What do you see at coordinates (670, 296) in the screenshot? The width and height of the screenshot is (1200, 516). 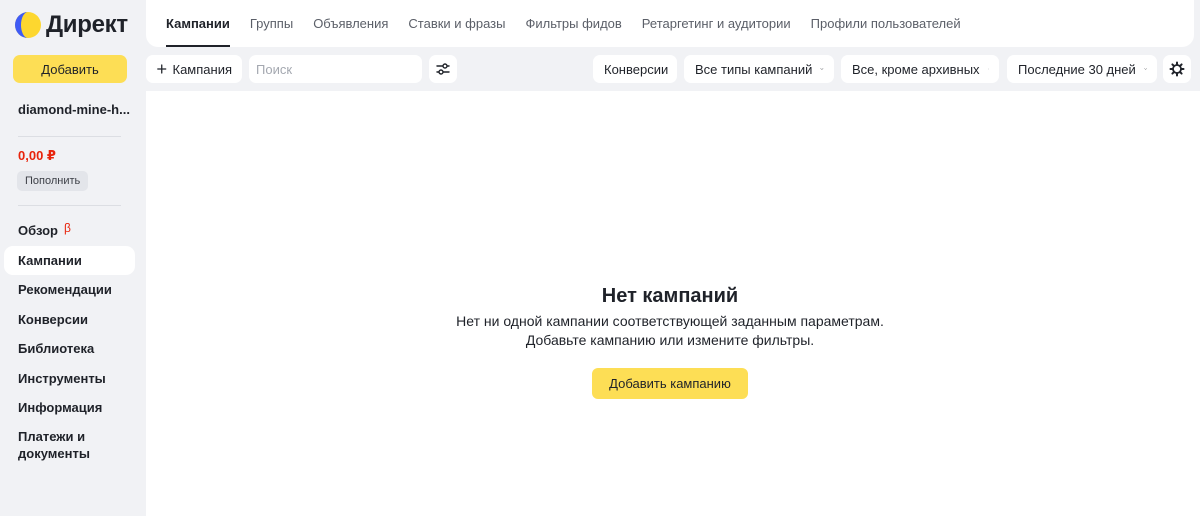 I see `empty-state-title: Нет кампаний` at bounding box center [670, 296].